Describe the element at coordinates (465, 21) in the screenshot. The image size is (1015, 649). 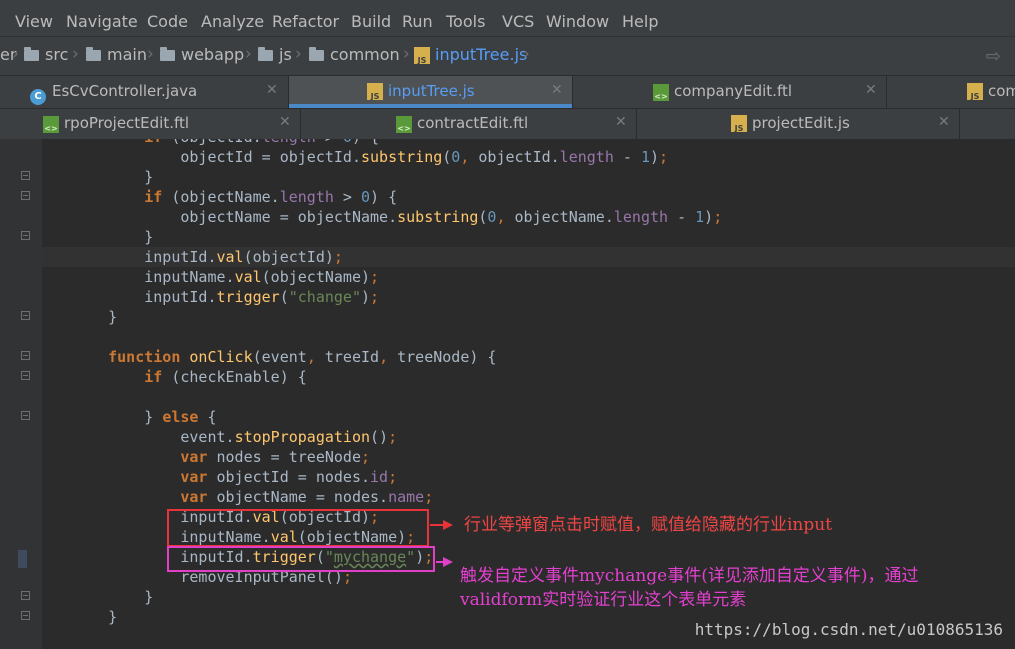
I see `menu-tools: Tools` at that location.